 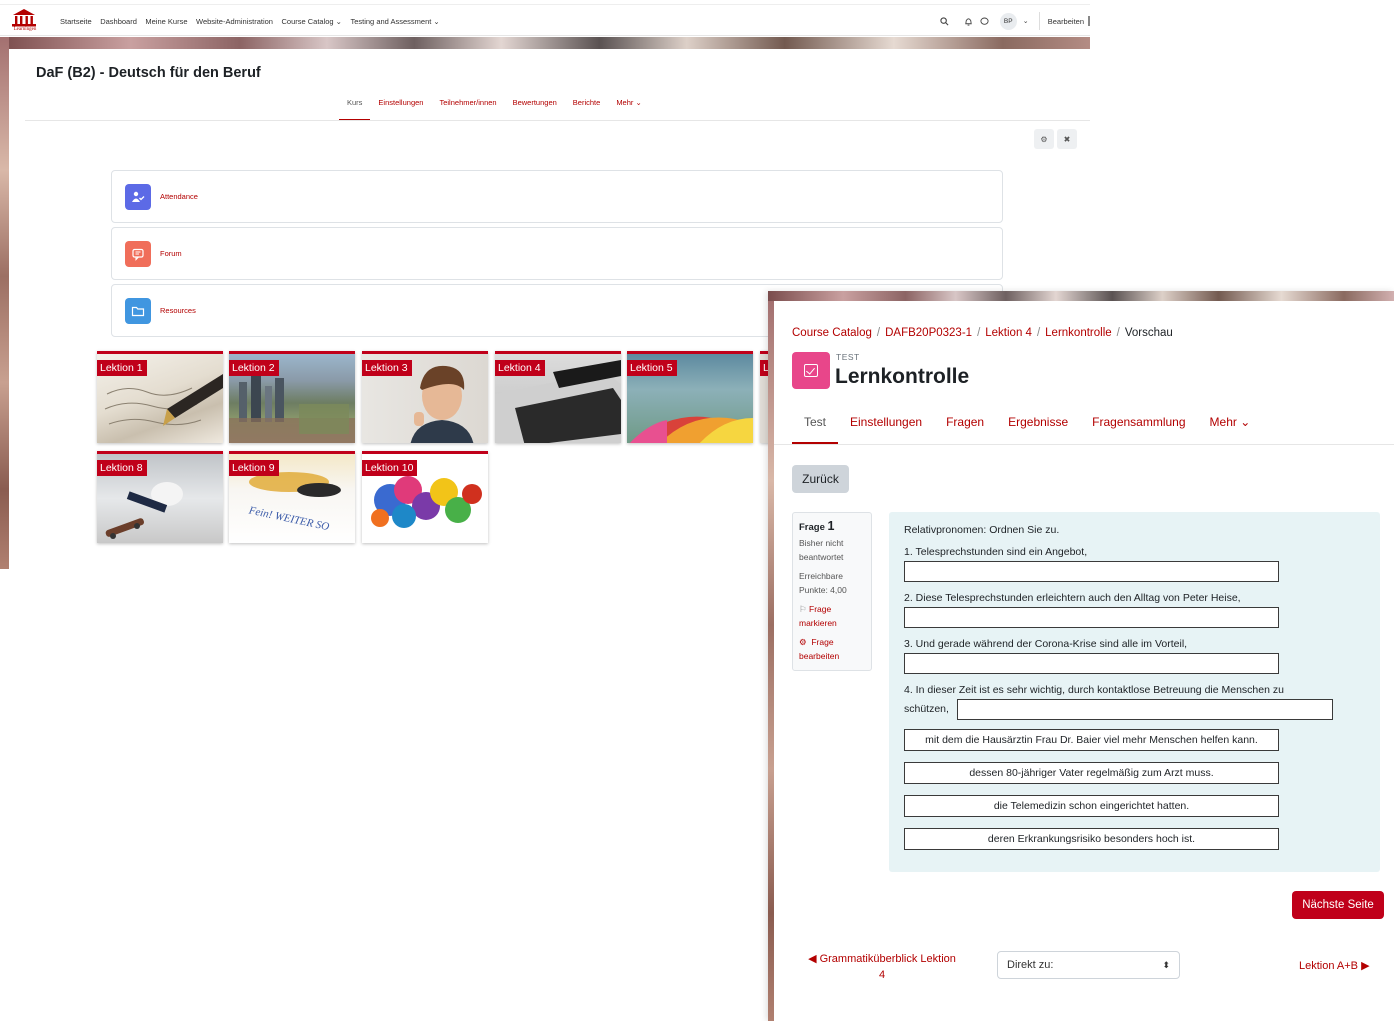 What do you see at coordinates (945, 21) in the screenshot?
I see `search-icon` at bounding box center [945, 21].